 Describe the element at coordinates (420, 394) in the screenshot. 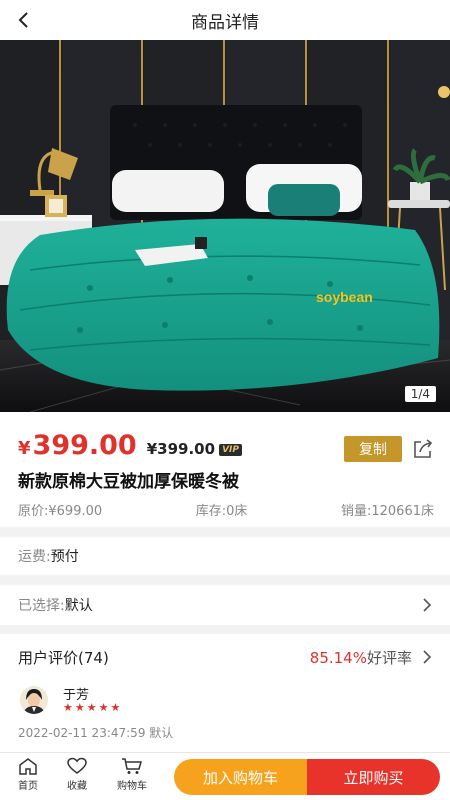

I see `image-page-indicator: 1/4` at that location.